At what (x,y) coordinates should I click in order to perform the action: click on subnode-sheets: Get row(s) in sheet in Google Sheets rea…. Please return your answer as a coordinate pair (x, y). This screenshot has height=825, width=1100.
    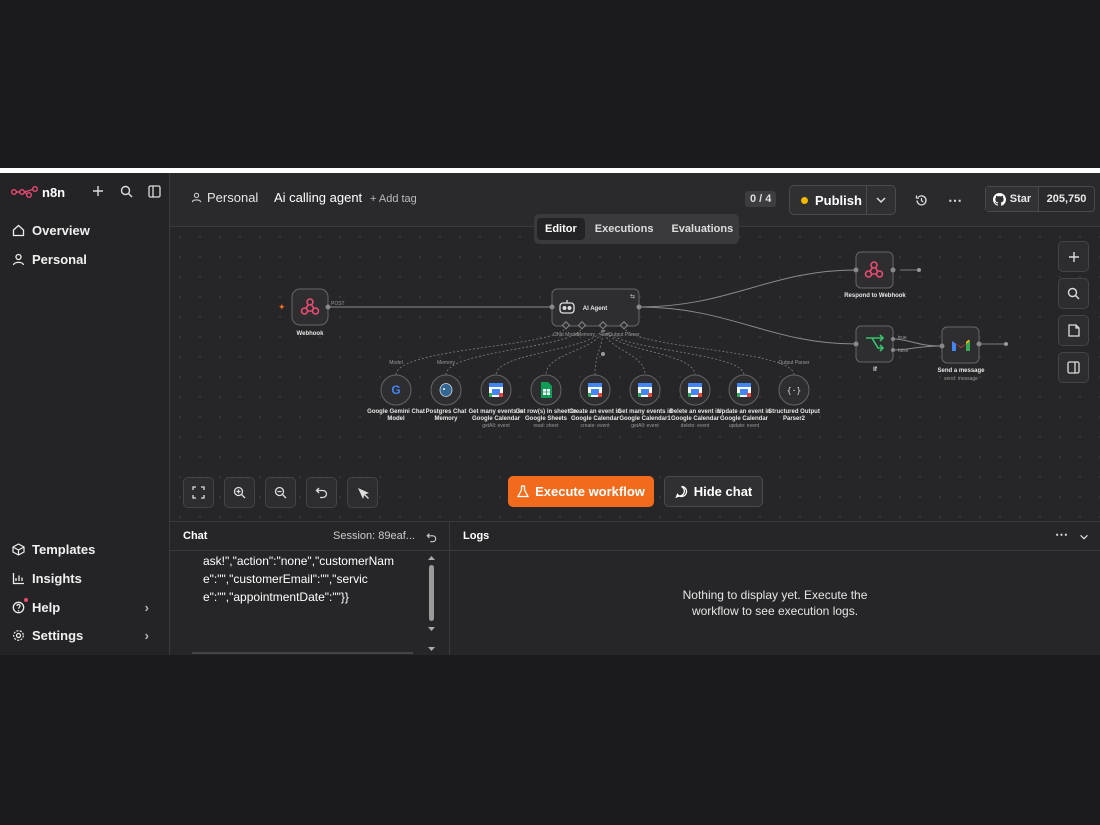
    Looking at the image, I should click on (546, 401).